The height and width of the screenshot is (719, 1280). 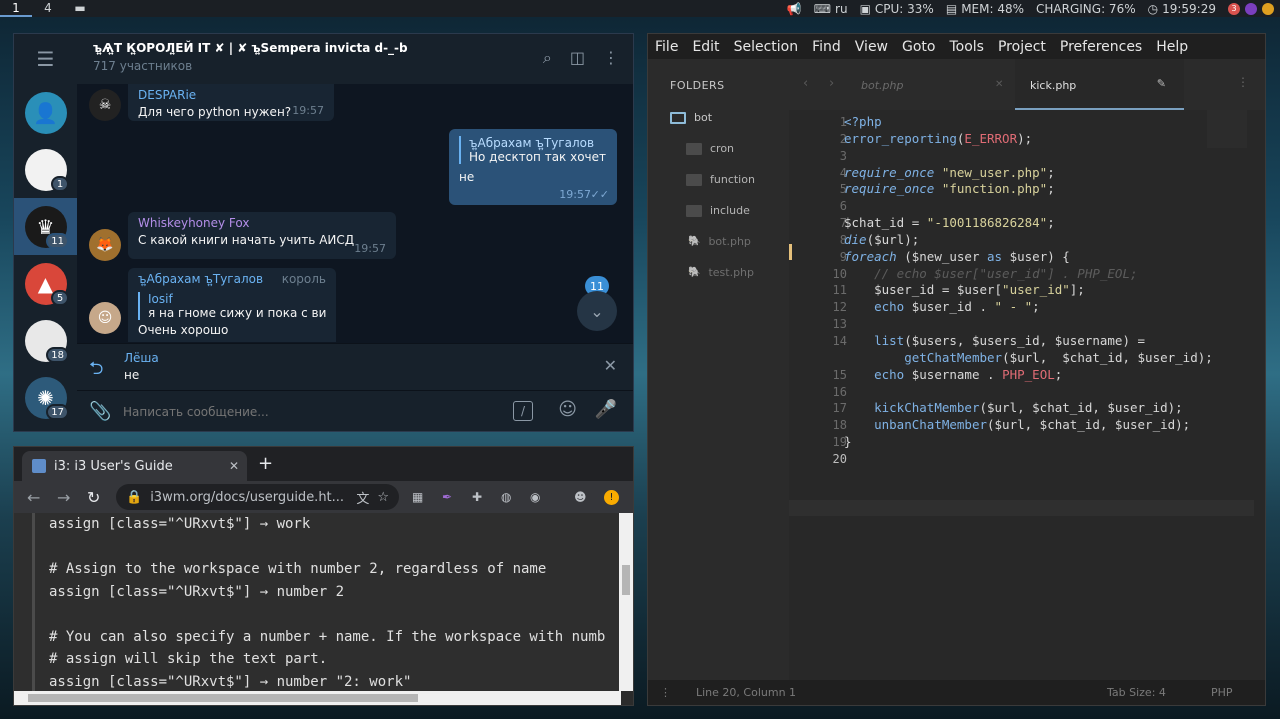 I want to click on qr-extension-icon: ▦, so click(x=417, y=497).